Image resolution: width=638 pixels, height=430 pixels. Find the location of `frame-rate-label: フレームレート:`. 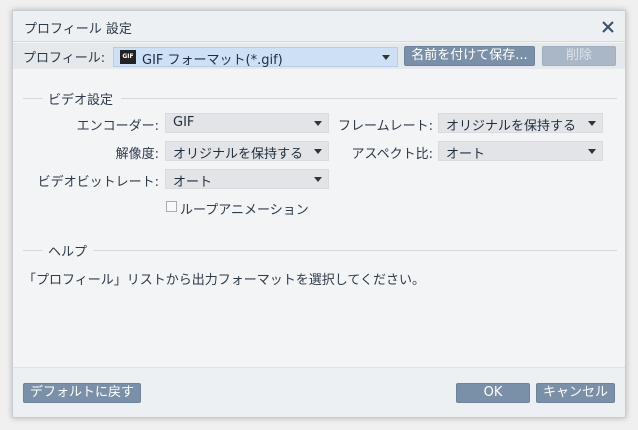

frame-rate-label: フレームレート: is located at coordinates (385, 126).